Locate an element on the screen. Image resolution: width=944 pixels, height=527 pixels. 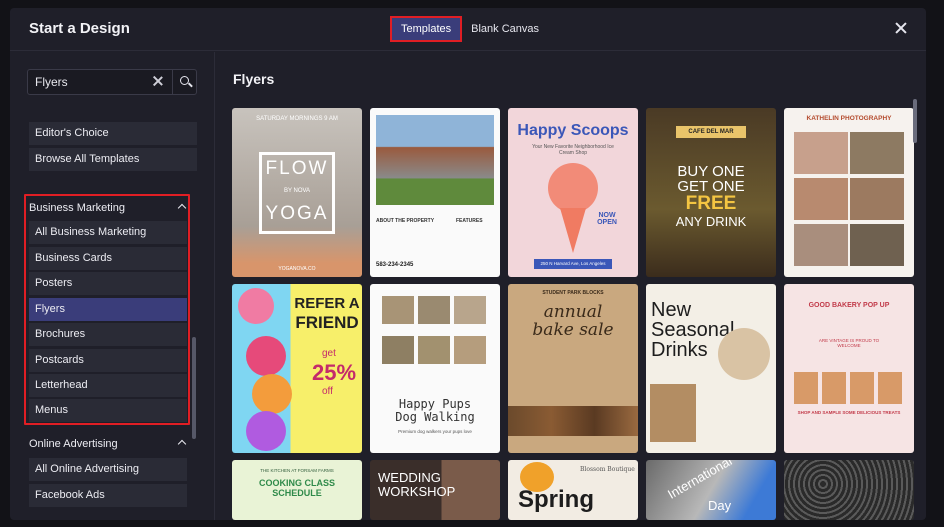
card-text: Happy Scoops is located at coordinates (573, 130).